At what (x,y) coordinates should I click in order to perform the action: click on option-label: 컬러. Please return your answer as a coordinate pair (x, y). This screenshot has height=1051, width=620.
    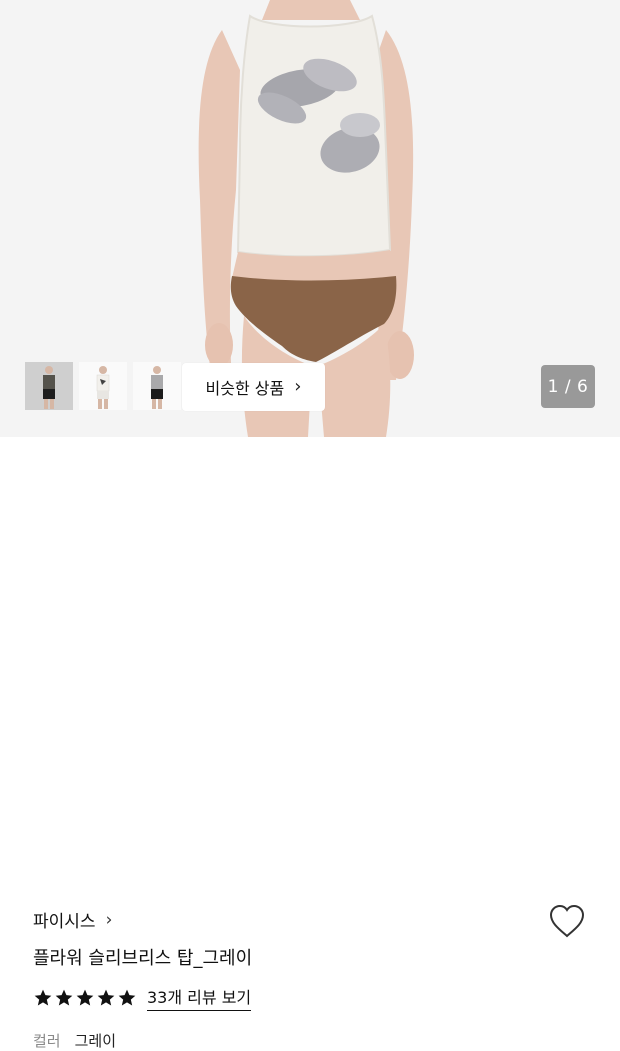
    Looking at the image, I should click on (47, 1041).